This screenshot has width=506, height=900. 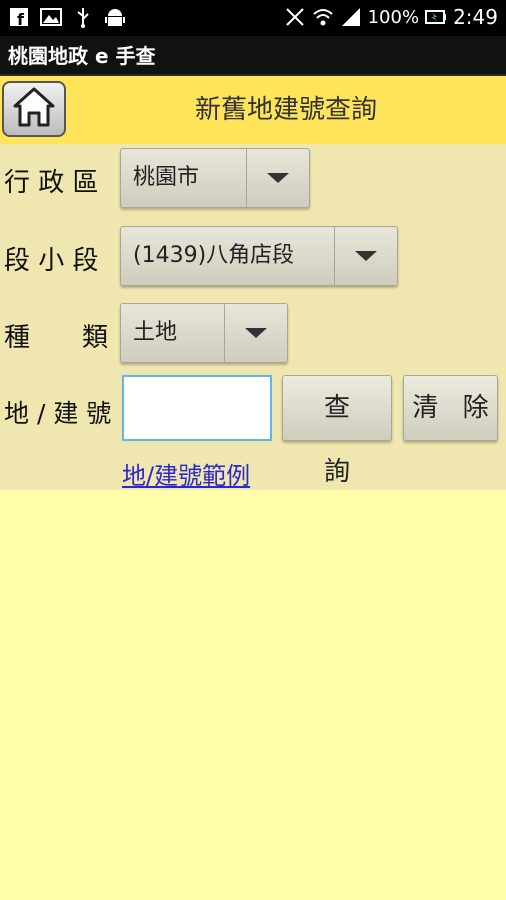 What do you see at coordinates (155, 332) in the screenshot?
I see `type-value: 土地` at bounding box center [155, 332].